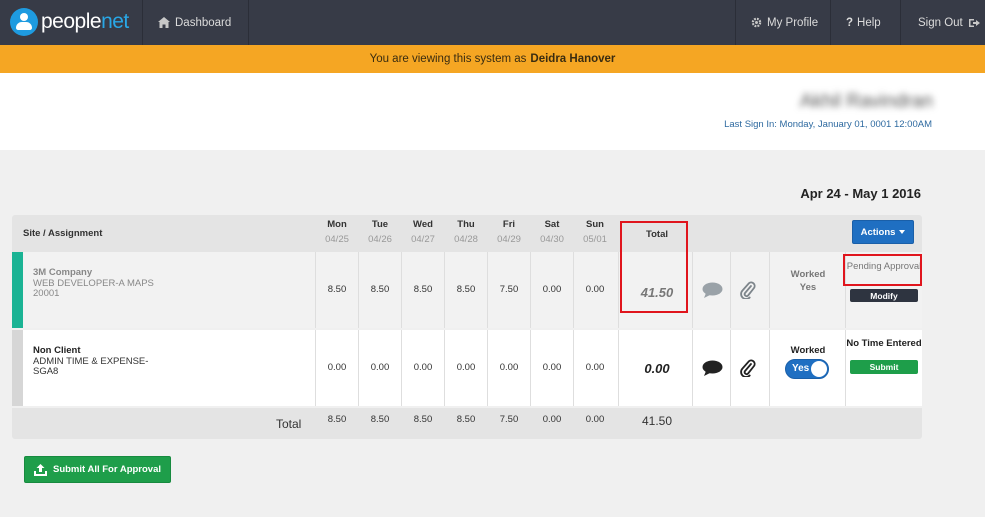 This screenshot has height=517, width=985. What do you see at coordinates (337, 419) in the screenshot?
I see `footer-hours-mon: 8.50` at bounding box center [337, 419].